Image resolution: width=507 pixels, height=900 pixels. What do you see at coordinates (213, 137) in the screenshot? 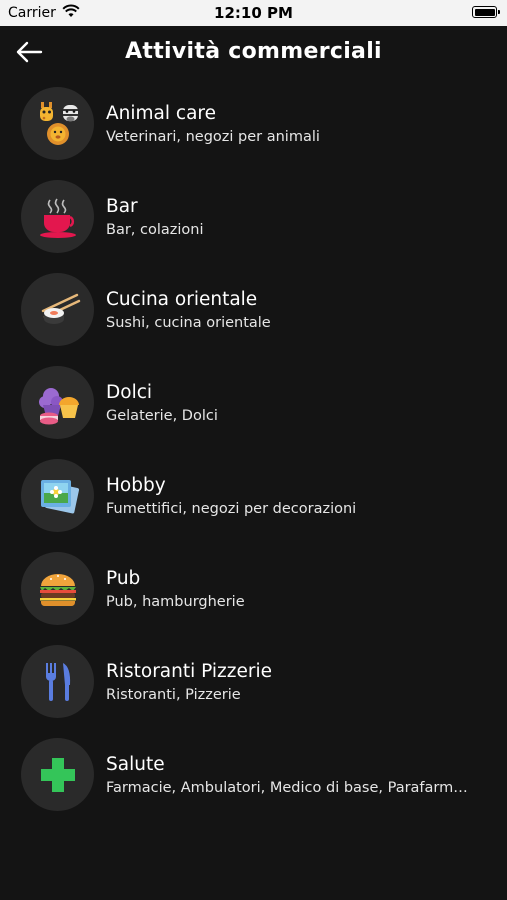
I see `item-subtitle: Veterinari, negozi per animali` at bounding box center [213, 137].